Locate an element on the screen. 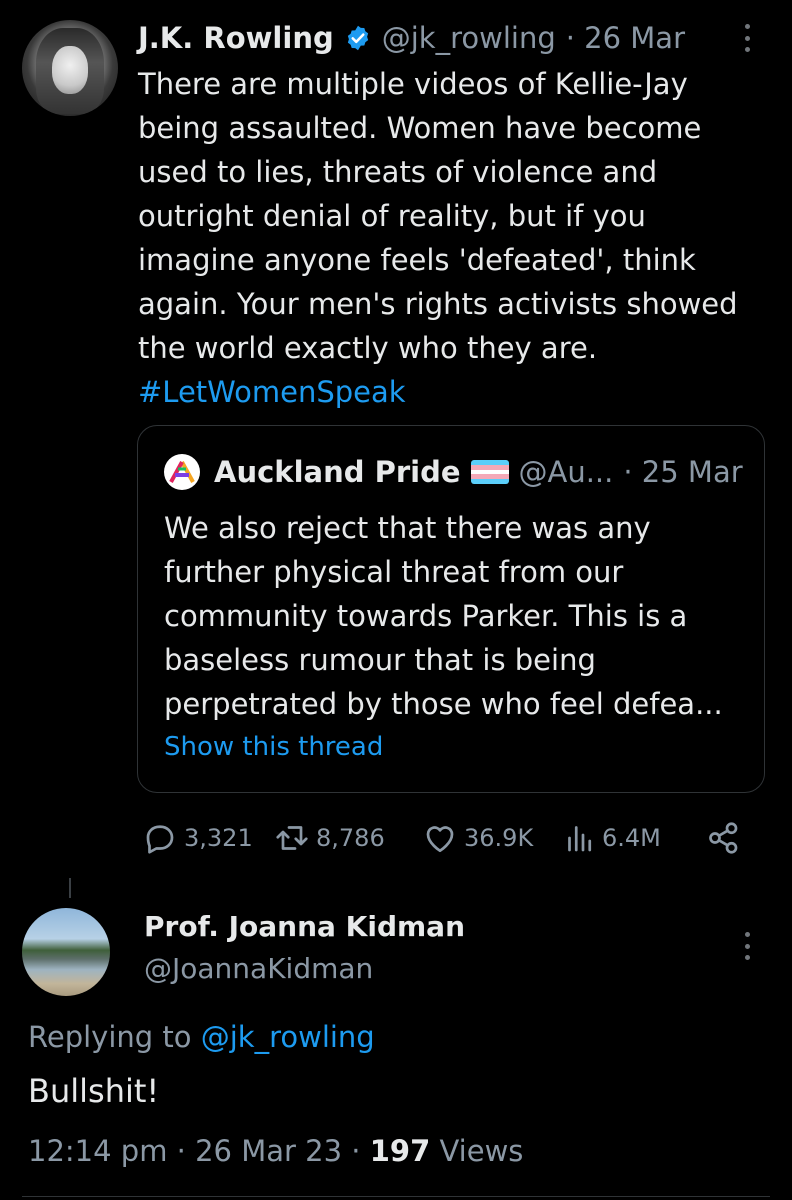 This screenshot has height=1200, width=792. retweet-count: 8,786 is located at coordinates (350, 838).